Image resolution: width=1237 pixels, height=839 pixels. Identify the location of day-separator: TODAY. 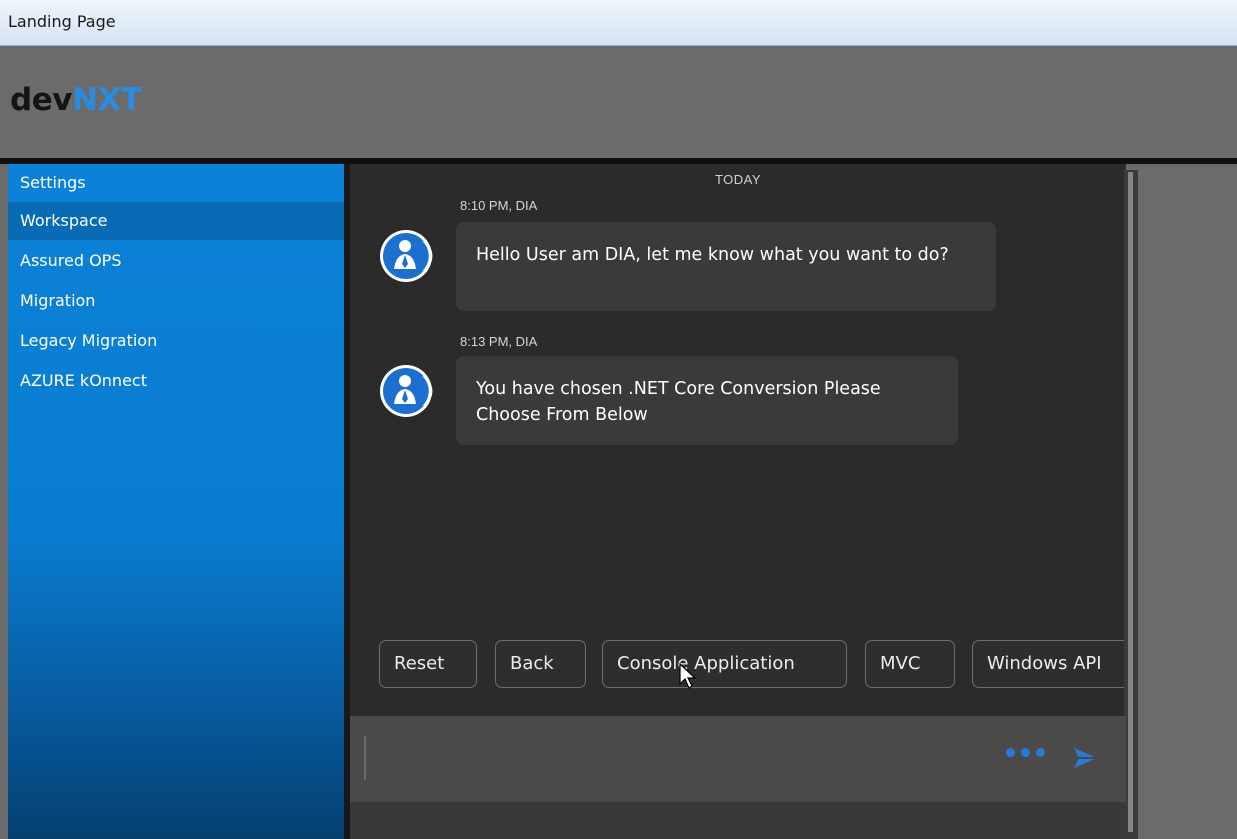
(738, 179).